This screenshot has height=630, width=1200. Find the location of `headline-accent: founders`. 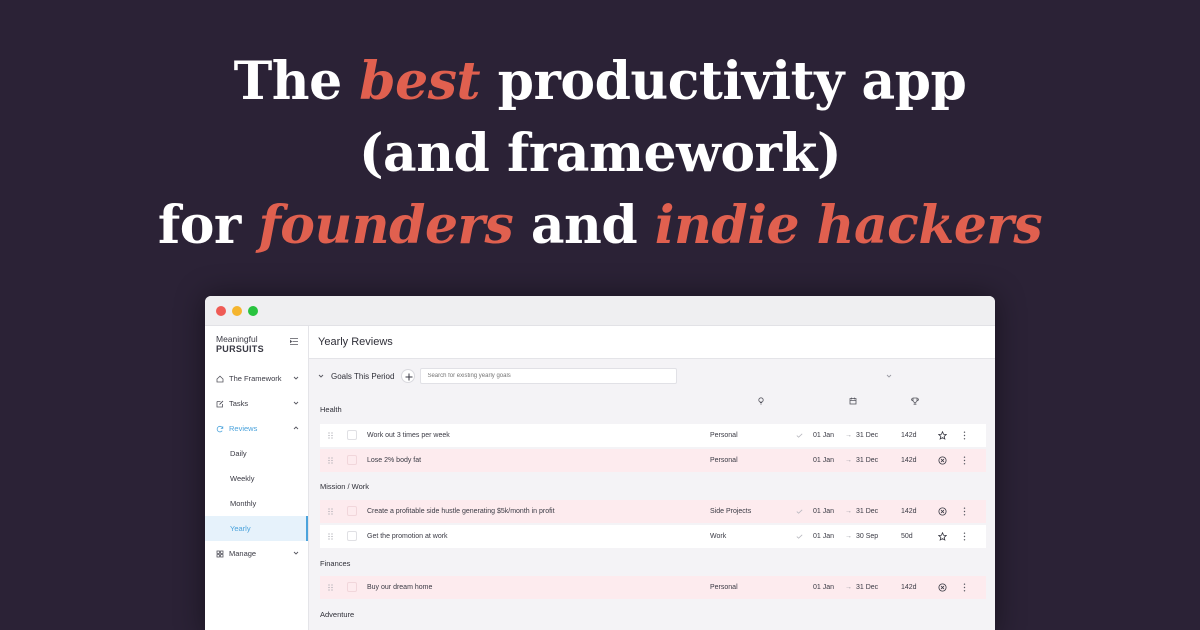

headline-accent: founders is located at coordinates (386, 225).